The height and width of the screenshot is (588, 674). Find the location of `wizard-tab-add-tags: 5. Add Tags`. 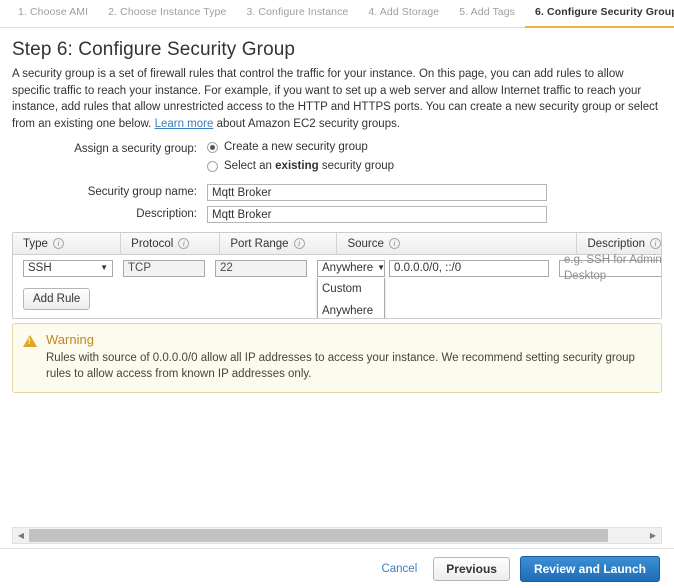

wizard-tab-add-tags: 5. Add Tags is located at coordinates (487, 13).